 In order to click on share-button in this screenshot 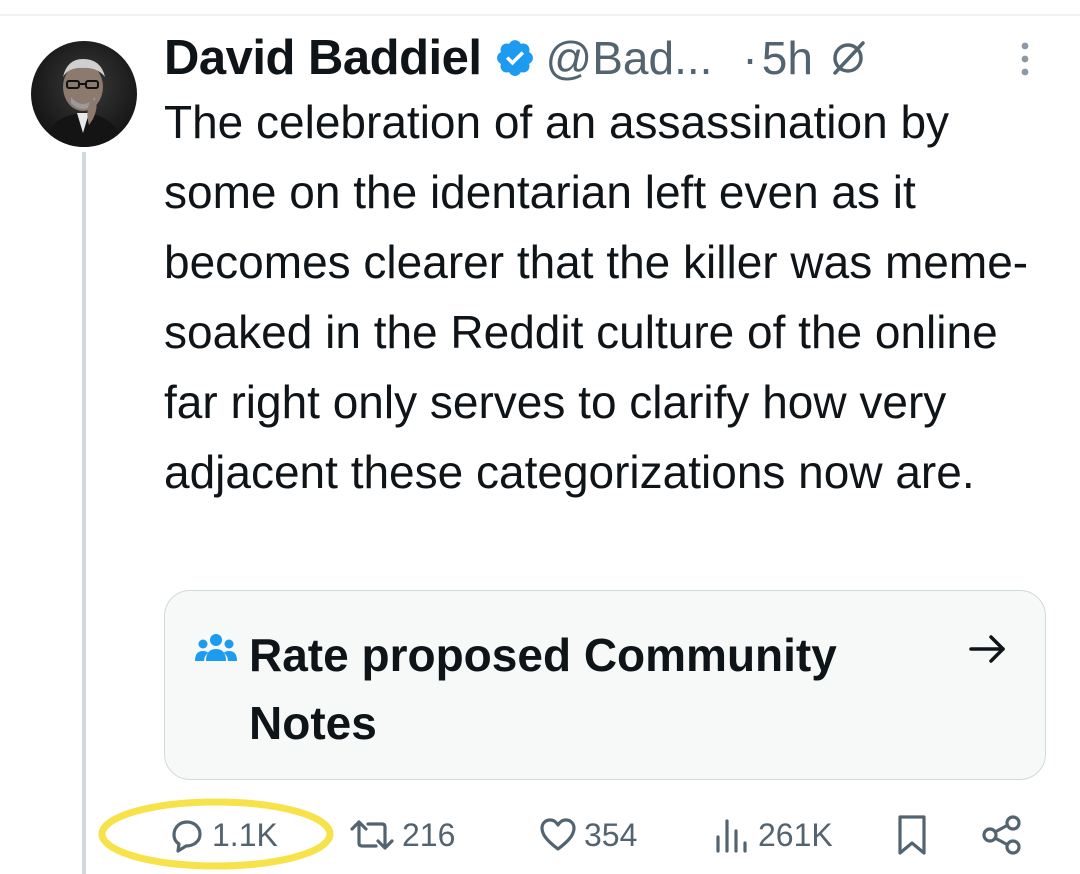, I will do `click(1002, 835)`.